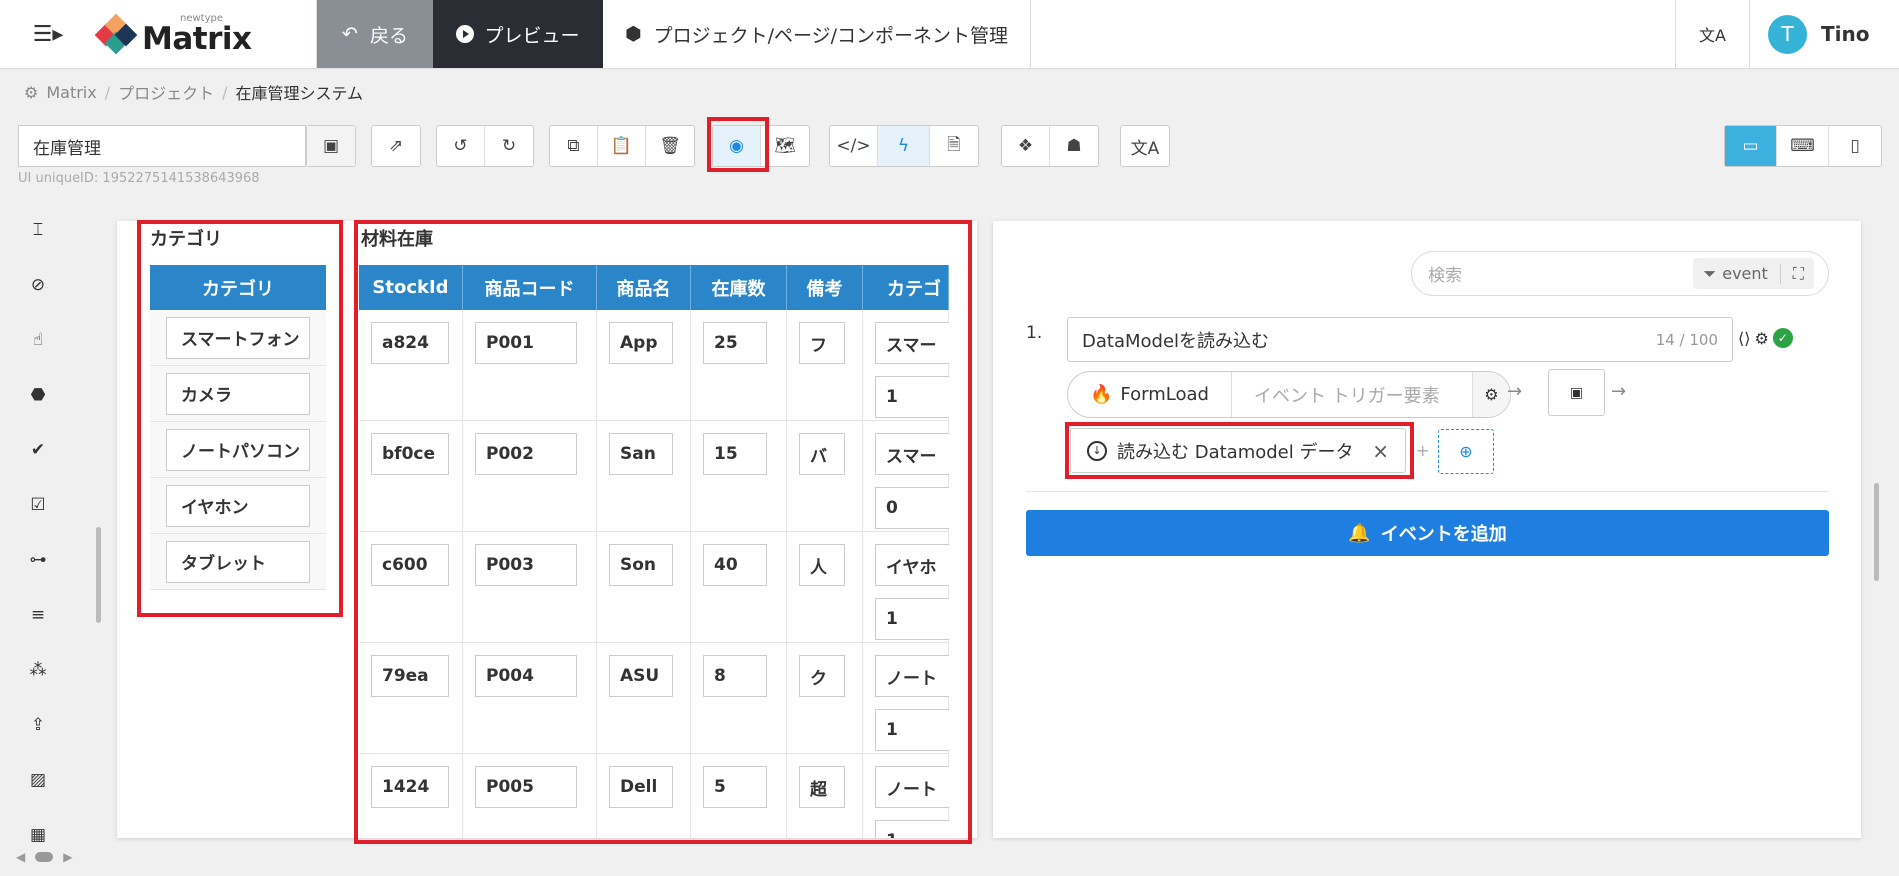 Image resolution: width=1899 pixels, height=876 pixels. I want to click on desktop-view-button: ▭, so click(1751, 146).